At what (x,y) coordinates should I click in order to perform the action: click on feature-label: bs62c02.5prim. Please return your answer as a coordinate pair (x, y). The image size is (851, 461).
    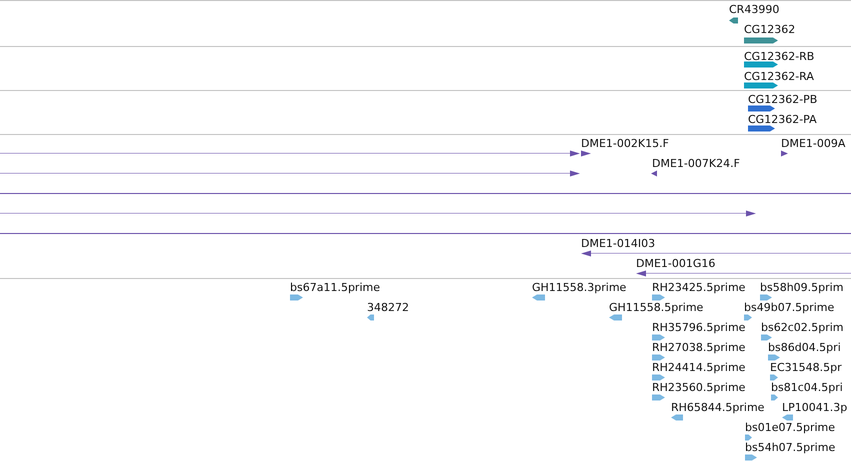
    Looking at the image, I should click on (802, 327).